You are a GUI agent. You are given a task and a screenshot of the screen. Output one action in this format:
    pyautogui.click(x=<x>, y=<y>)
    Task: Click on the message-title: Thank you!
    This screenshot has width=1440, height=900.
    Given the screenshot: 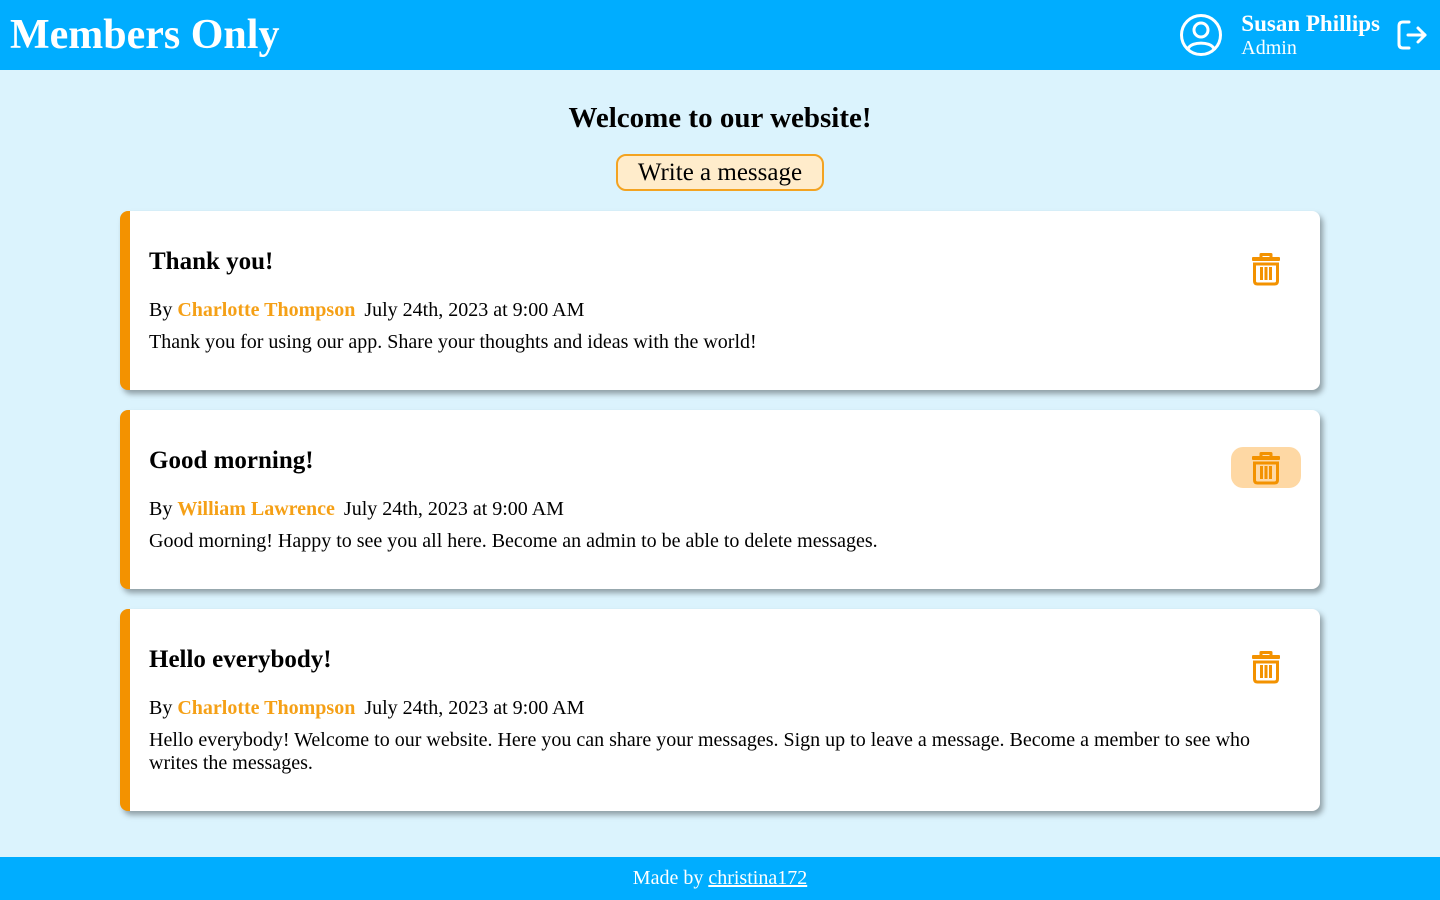 What is the action you would take?
    pyautogui.click(x=211, y=261)
    